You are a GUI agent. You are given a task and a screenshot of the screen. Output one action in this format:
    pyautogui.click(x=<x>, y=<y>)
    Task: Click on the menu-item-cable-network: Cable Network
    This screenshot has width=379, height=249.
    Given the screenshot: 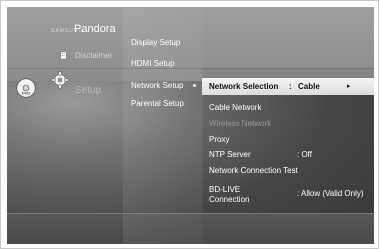 What is the action you would take?
    pyautogui.click(x=235, y=107)
    